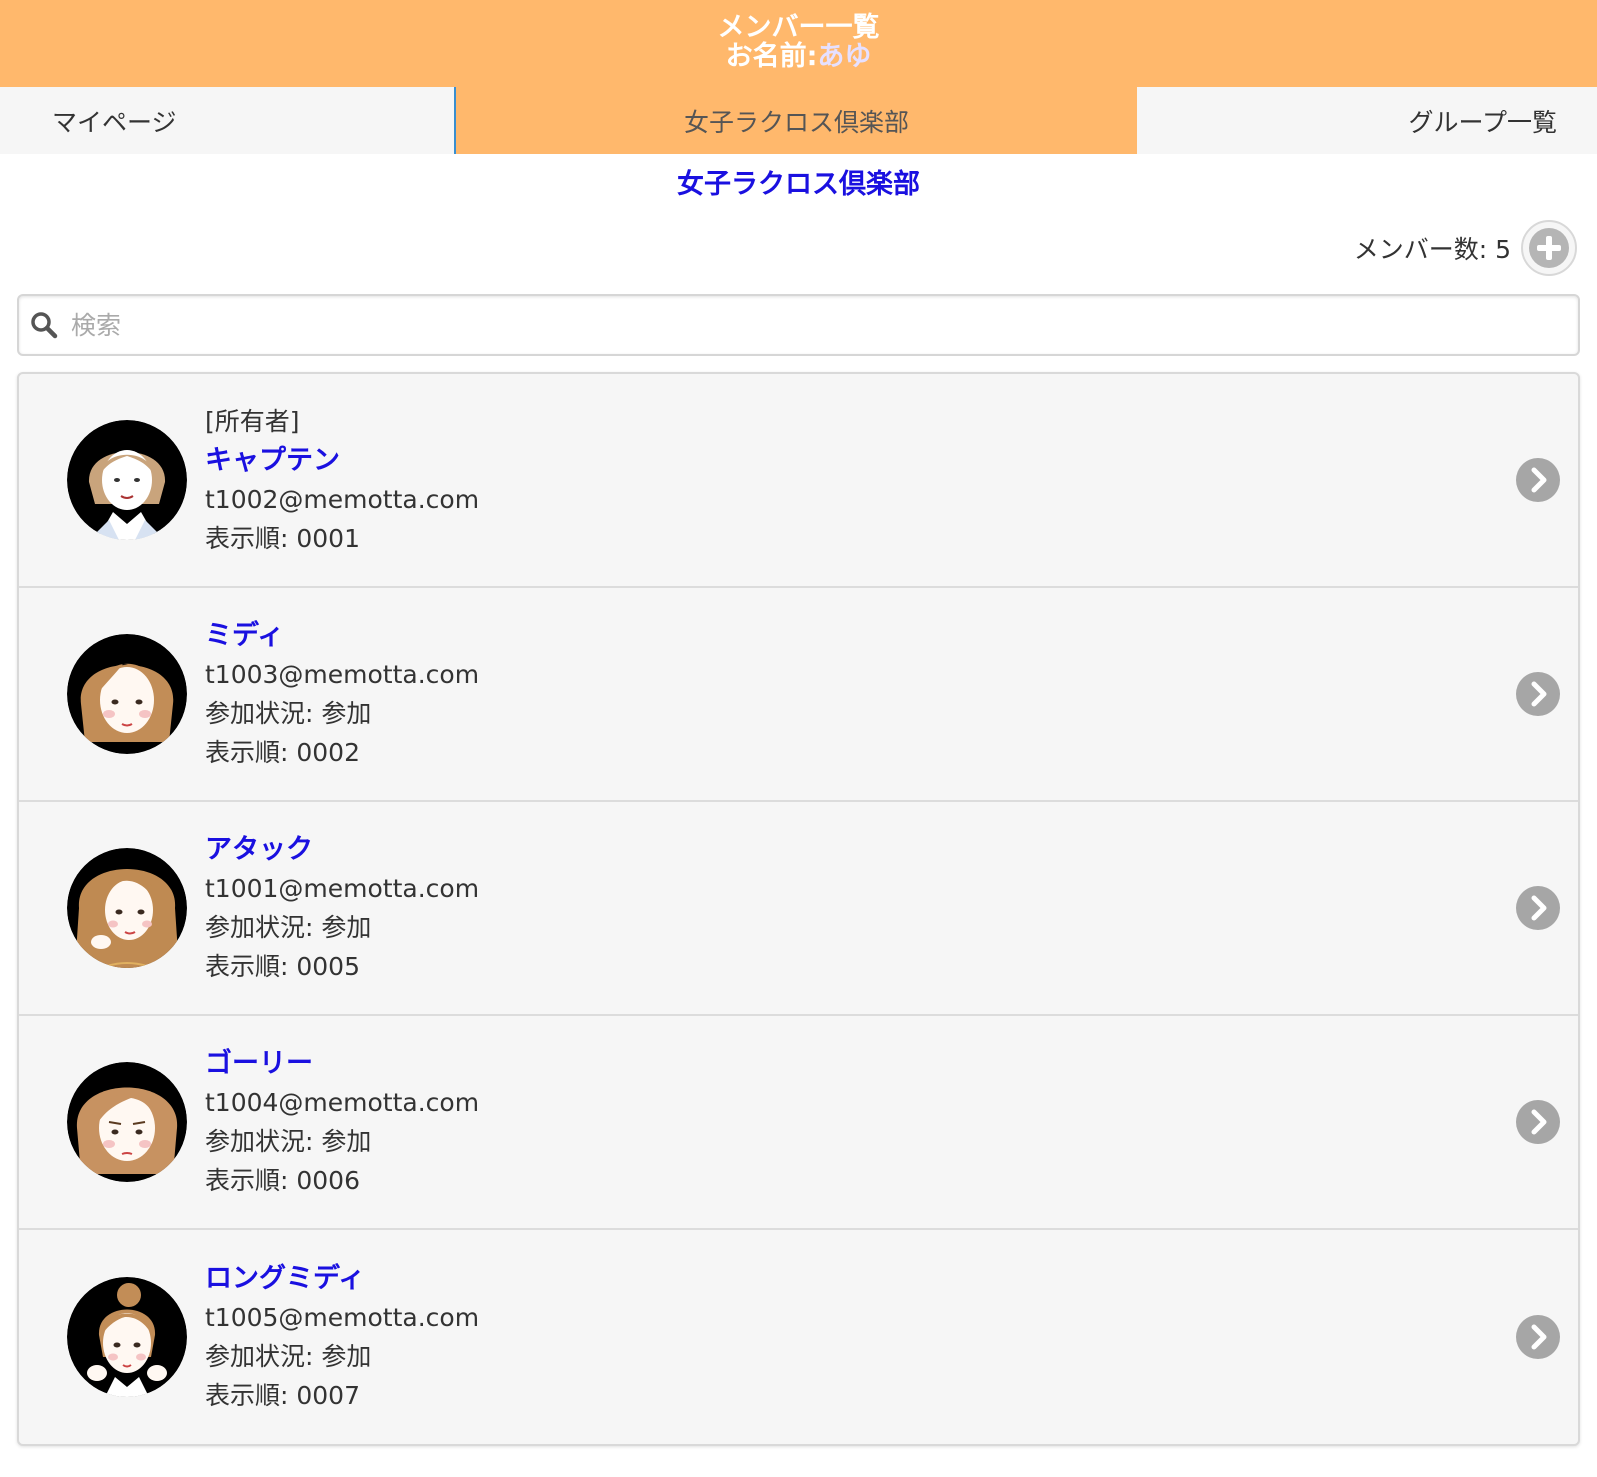 This screenshot has width=1597, height=1477. Describe the element at coordinates (282, 1395) in the screenshot. I see `member-order: 表示順: 0007` at that location.